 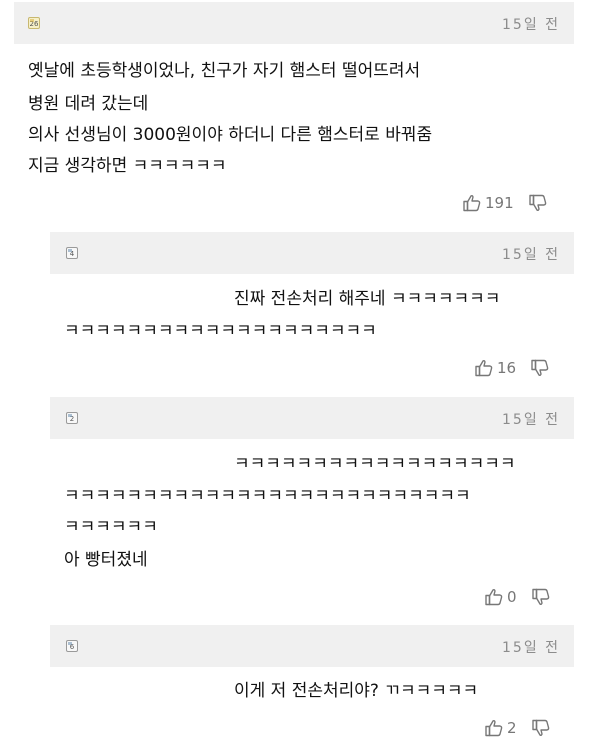 I want to click on comment-text-line: ㅋㅋㅋㅋㅋㅋ, so click(x=111, y=527).